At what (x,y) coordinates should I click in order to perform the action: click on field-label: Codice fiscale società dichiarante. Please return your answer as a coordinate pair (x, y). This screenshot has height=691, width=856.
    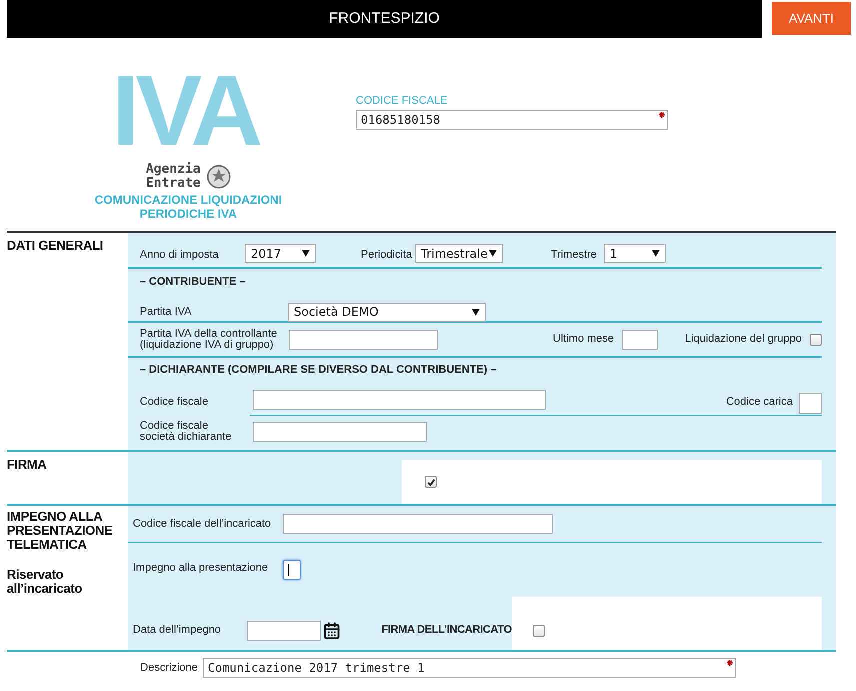
    Looking at the image, I should click on (186, 432).